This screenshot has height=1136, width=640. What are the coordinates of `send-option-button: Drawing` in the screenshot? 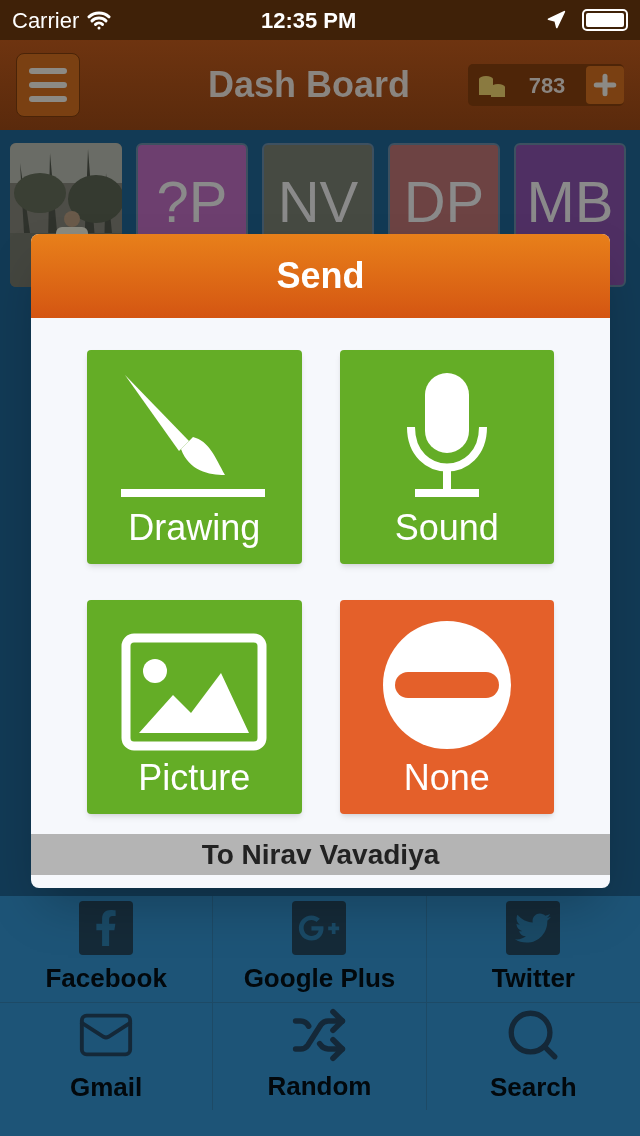 It's located at (194, 457).